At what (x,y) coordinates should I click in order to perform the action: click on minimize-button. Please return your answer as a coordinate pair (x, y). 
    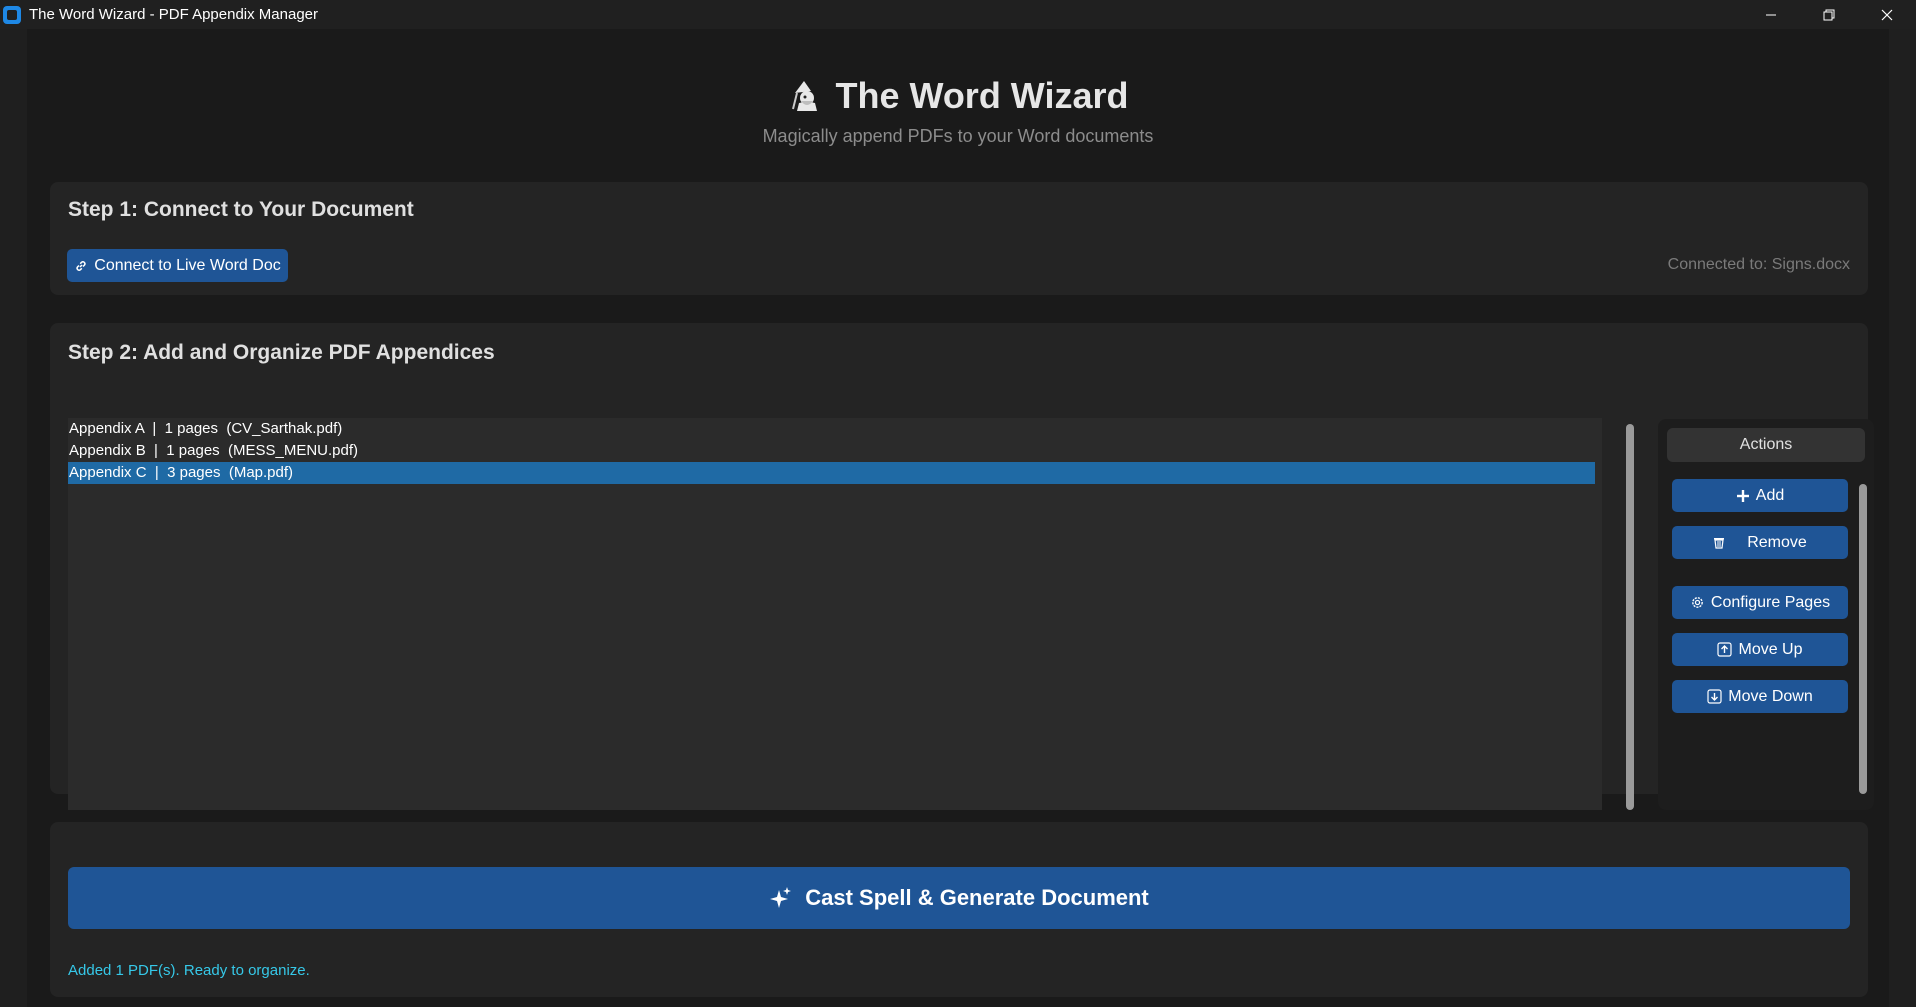
    Looking at the image, I should click on (1771, 14).